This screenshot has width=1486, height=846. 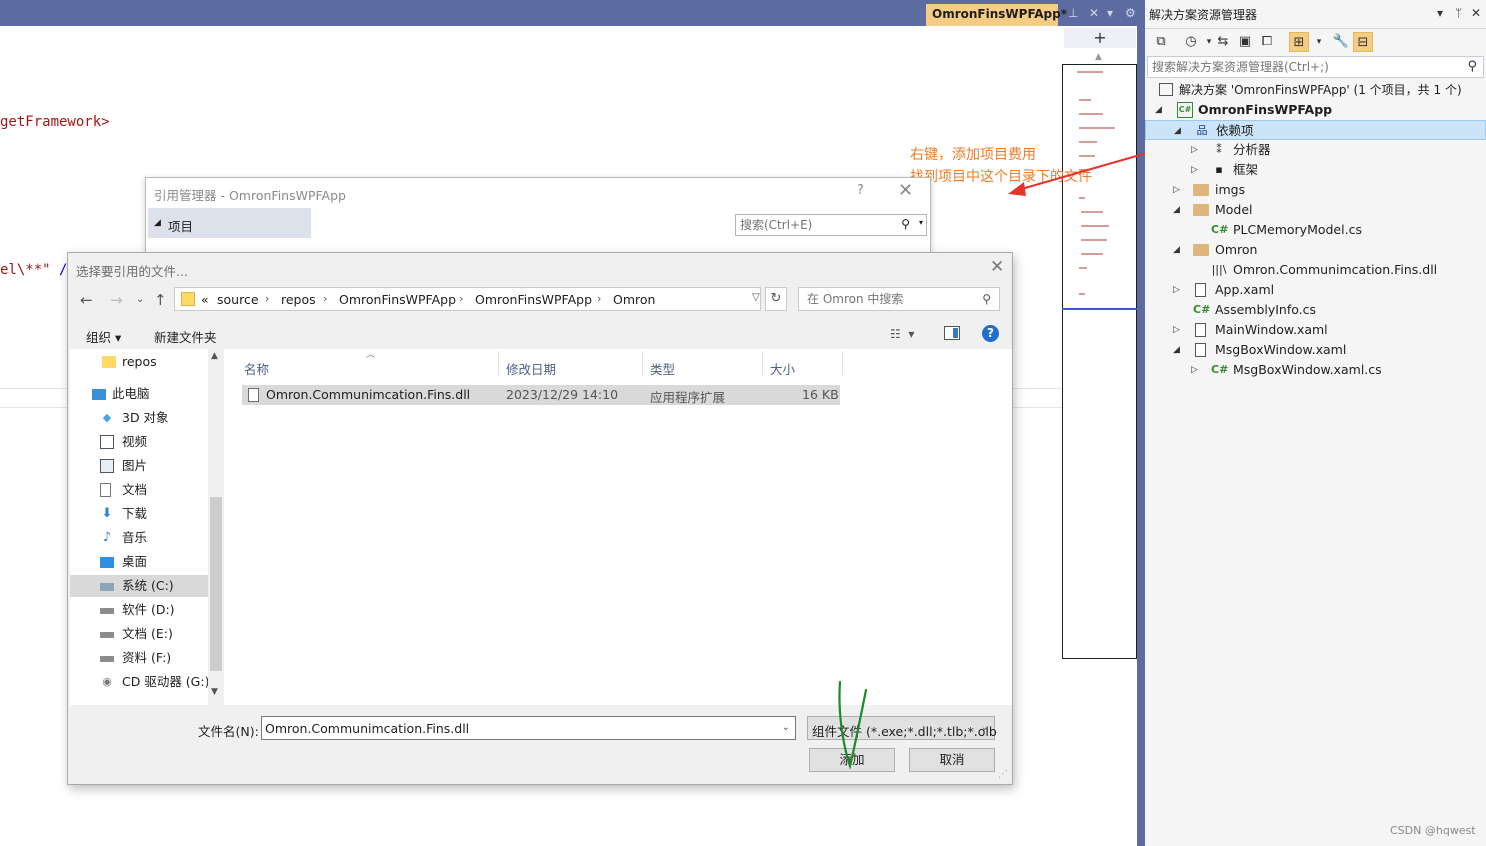 I want to click on refresh-icon: ↻, so click(x=776, y=299).